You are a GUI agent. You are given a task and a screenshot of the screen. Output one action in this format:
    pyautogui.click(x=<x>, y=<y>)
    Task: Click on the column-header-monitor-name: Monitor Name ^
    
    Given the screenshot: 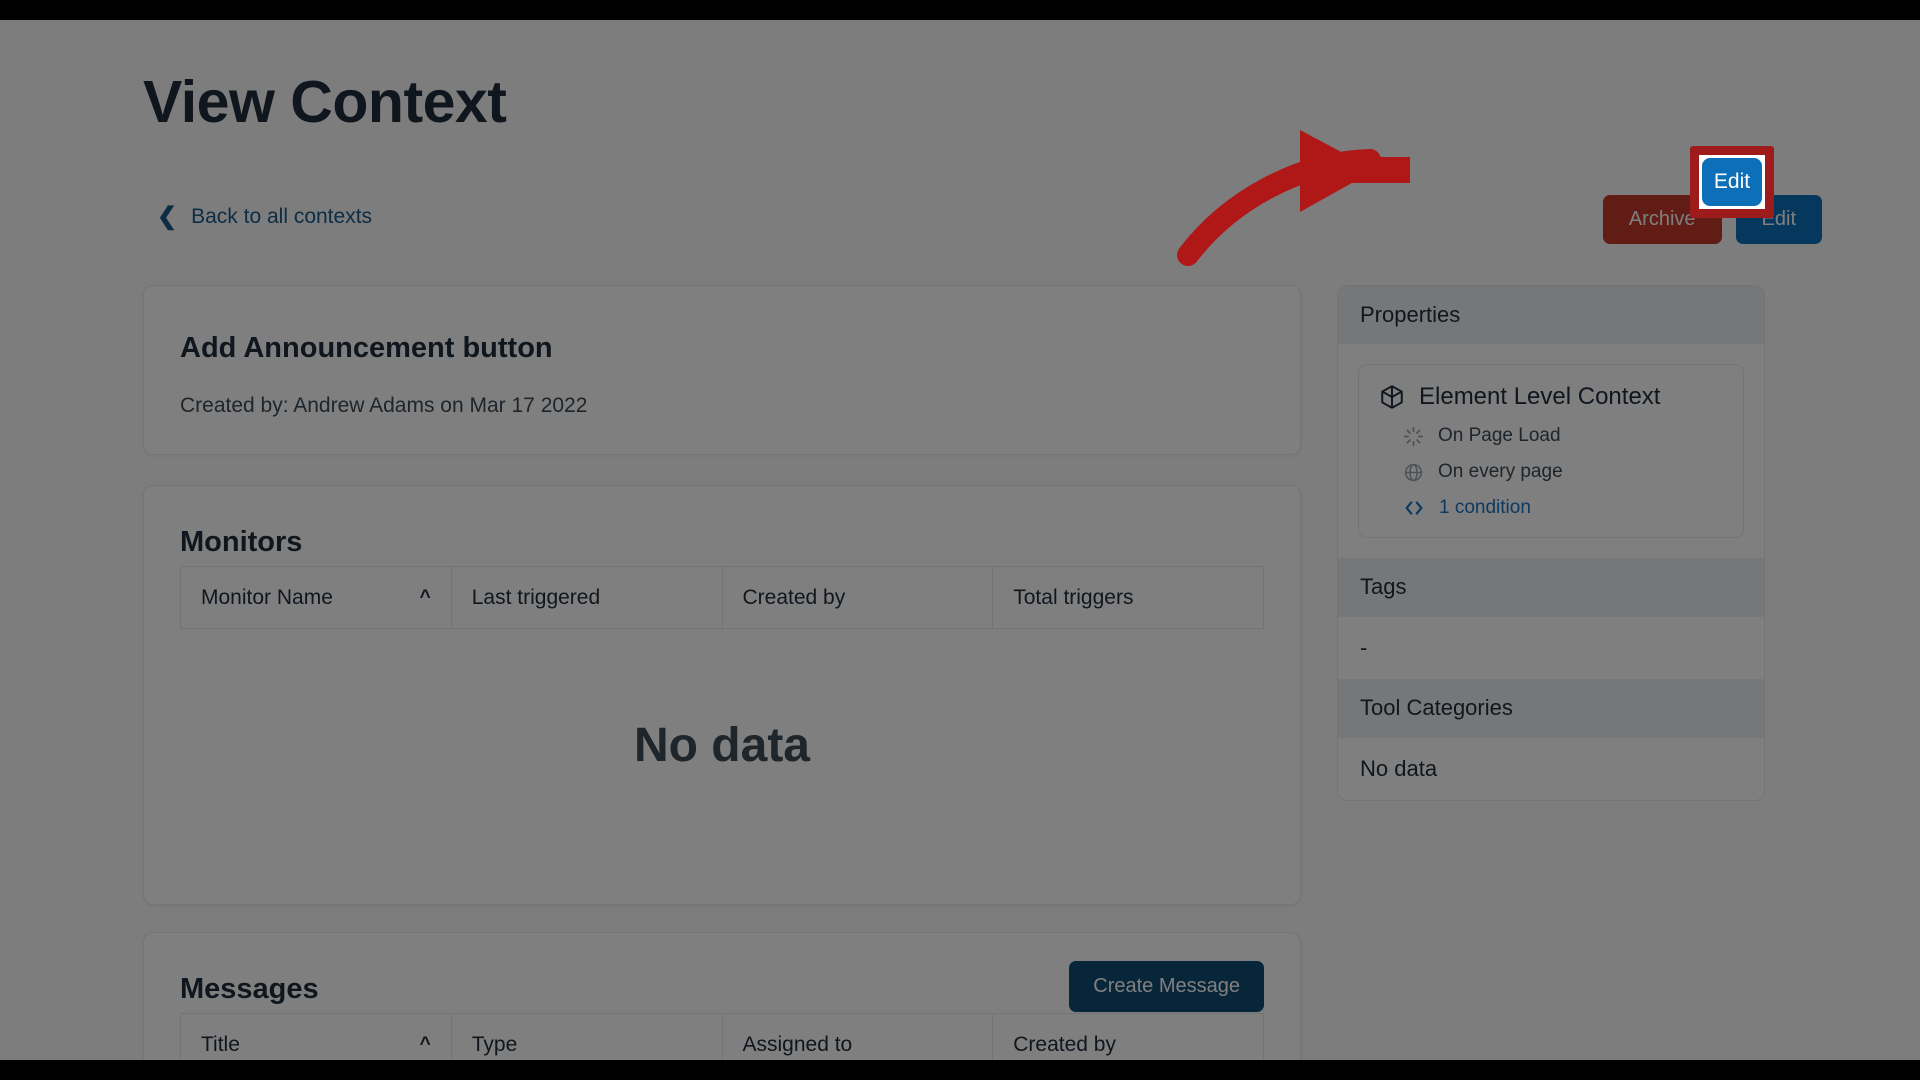 What is the action you would take?
    pyautogui.click(x=316, y=597)
    